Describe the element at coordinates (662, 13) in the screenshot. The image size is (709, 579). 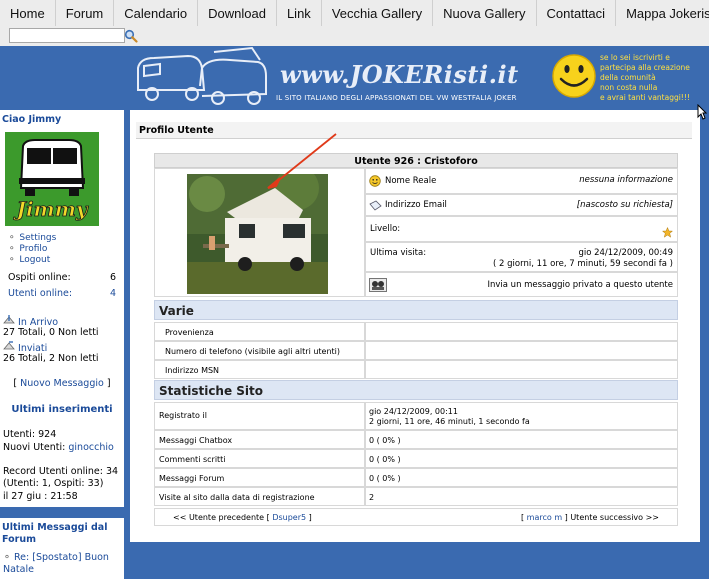
I see `nav-mappa-jokeristi: Mappa Jokeristi` at that location.